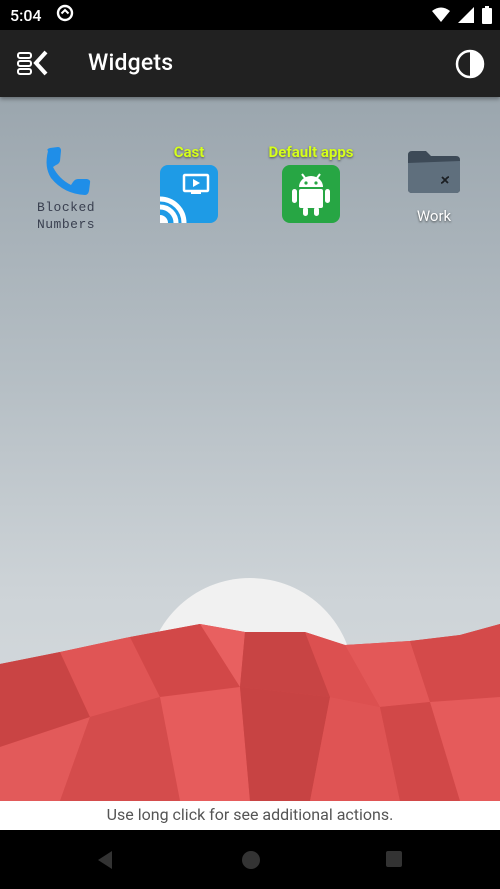 This screenshot has width=500, height=889. What do you see at coordinates (189, 152) in the screenshot?
I see `widget-label: Cast` at bounding box center [189, 152].